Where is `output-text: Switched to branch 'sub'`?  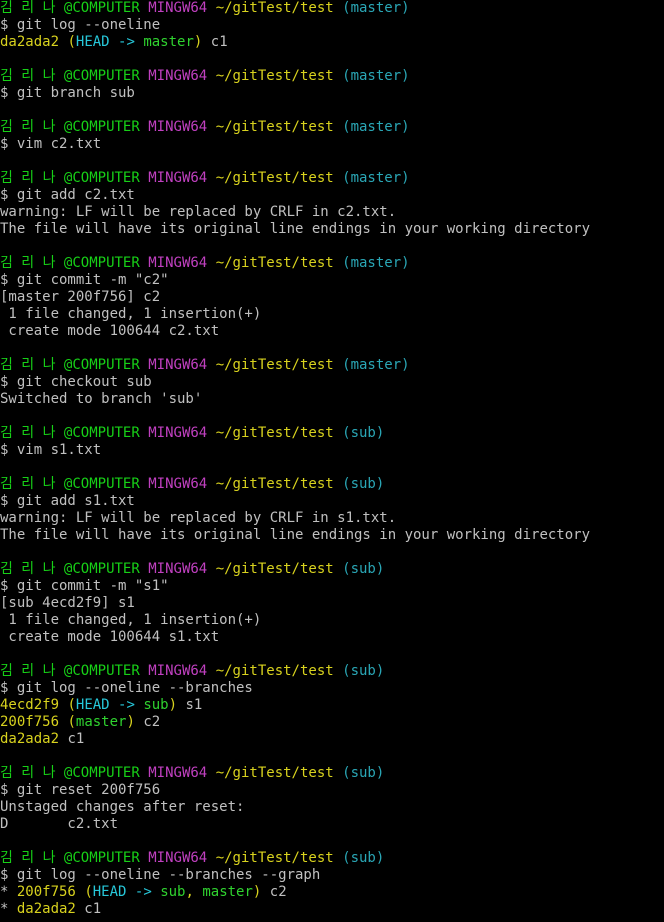
output-text: Switched to branch 'sub' is located at coordinates (101, 399).